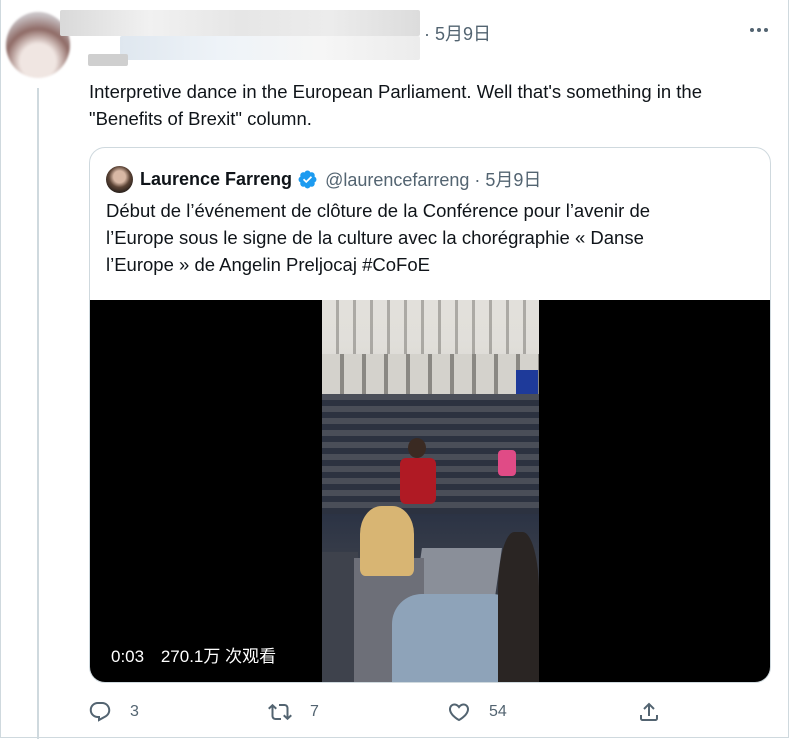 Image resolution: width=789 pixels, height=739 pixels. Describe the element at coordinates (280, 712) in the screenshot. I see `retweet-icon` at that location.